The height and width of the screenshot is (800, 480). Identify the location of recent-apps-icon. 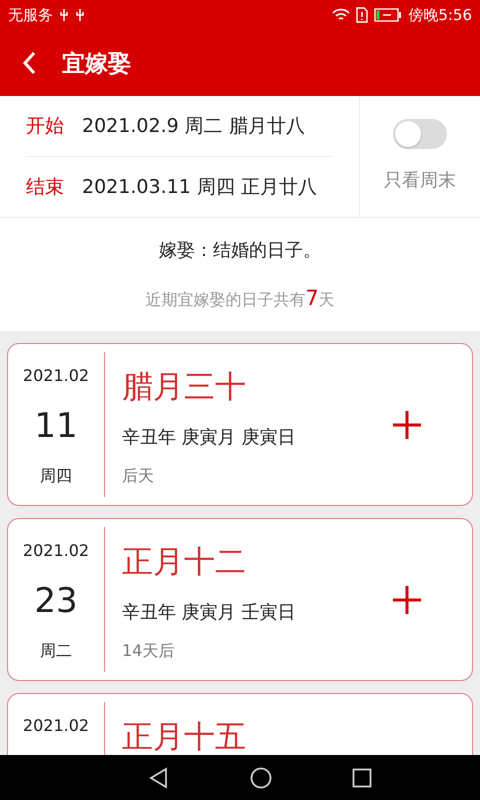
(362, 778).